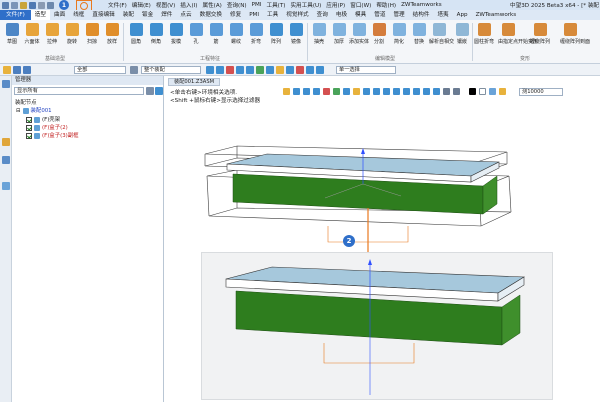 Image resolution: width=600 pixels, height=402 pixels. What do you see at coordinates (27, 70) in the screenshot?
I see `pointer-box-icon` at bounding box center [27, 70].